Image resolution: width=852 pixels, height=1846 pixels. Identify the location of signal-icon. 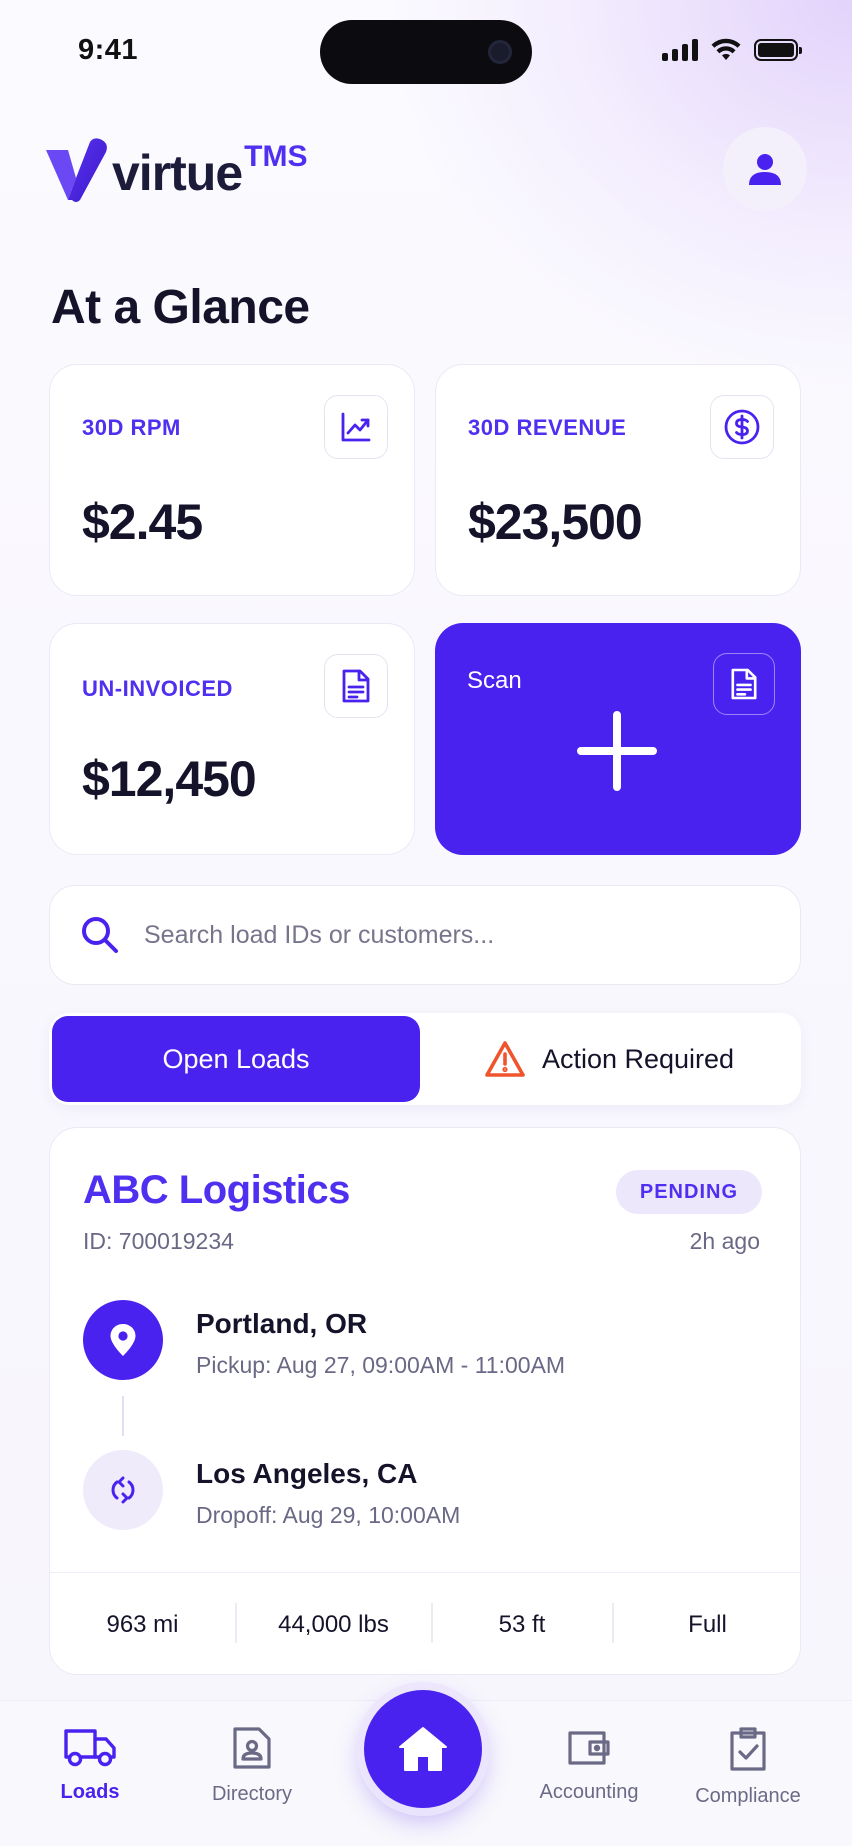
(680, 50).